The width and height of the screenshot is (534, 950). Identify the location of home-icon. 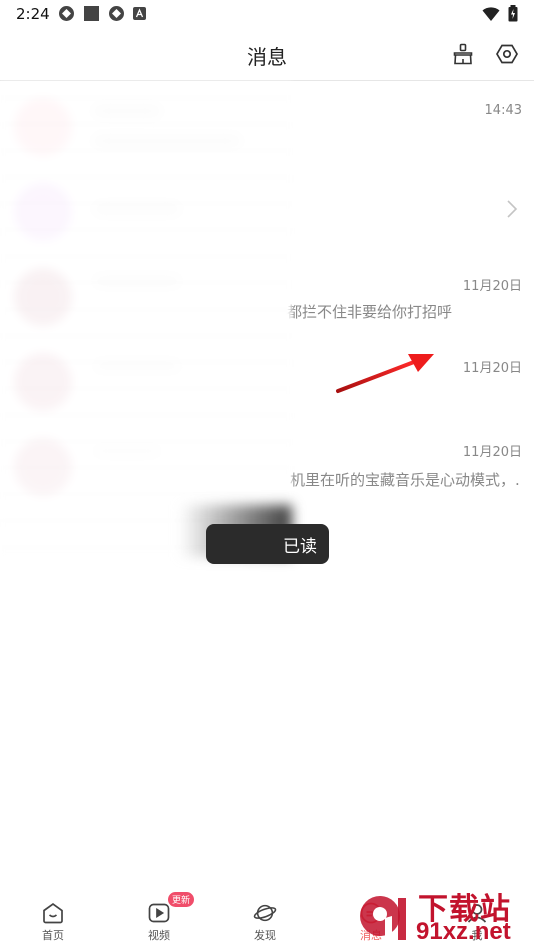
(53, 913).